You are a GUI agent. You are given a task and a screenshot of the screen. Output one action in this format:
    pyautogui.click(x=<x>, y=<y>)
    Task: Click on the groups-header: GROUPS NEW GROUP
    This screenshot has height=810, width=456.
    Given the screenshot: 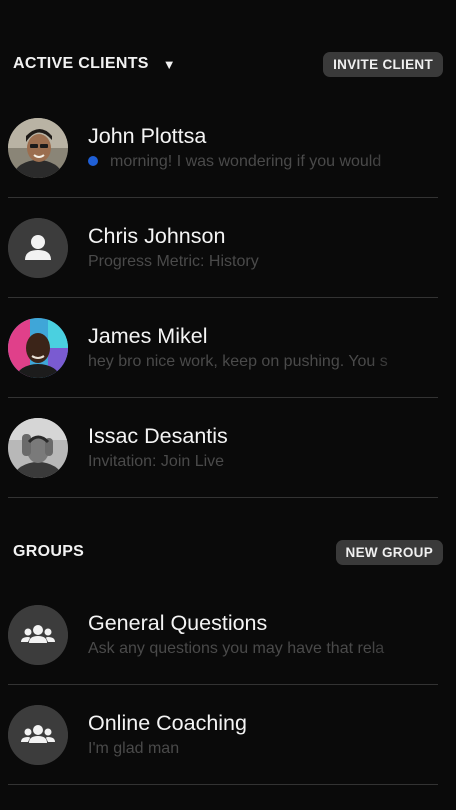 What is the action you would take?
    pyautogui.click(x=228, y=552)
    